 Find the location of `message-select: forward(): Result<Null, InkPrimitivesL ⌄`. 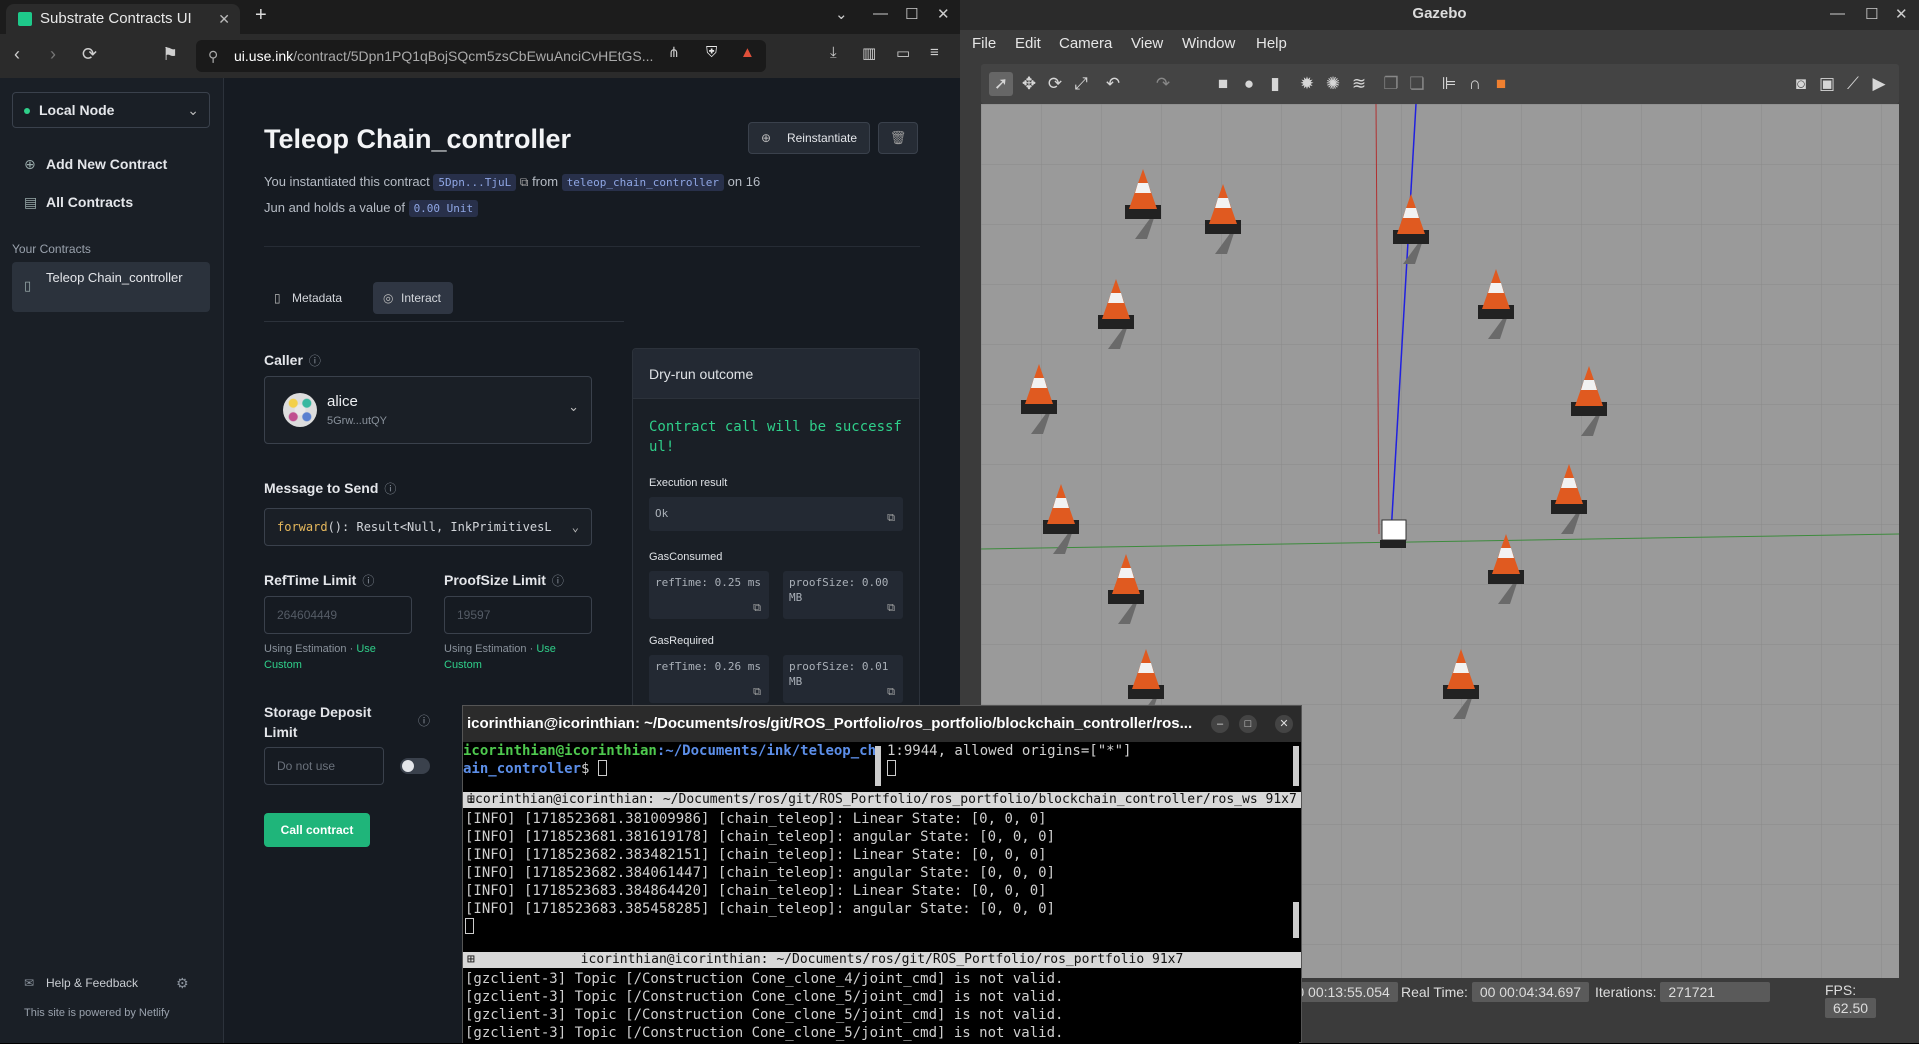

message-select: forward(): Result<Null, InkPrimitivesL ⌄ is located at coordinates (428, 527).